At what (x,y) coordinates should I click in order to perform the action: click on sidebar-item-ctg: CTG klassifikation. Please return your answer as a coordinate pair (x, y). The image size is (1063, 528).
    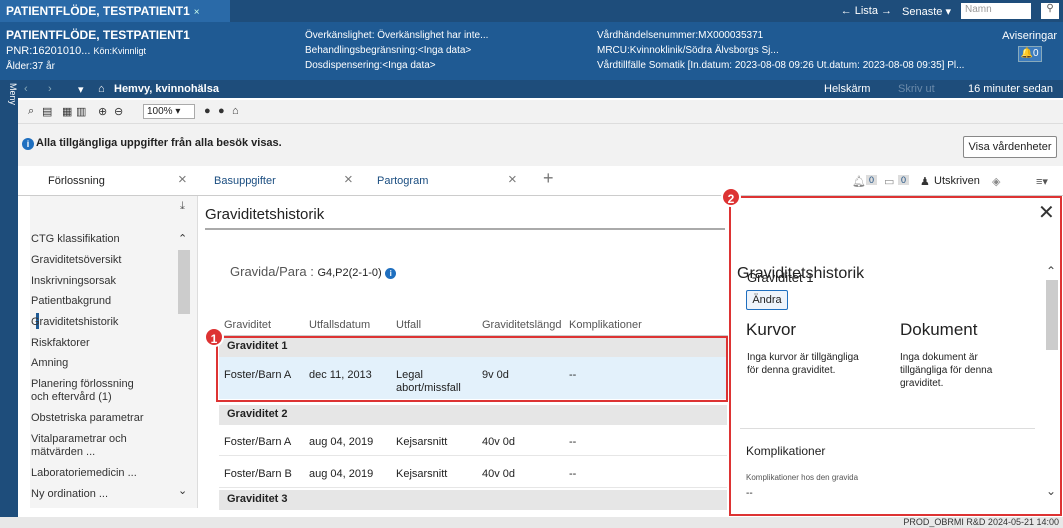
    Looking at the image, I should click on (75, 239).